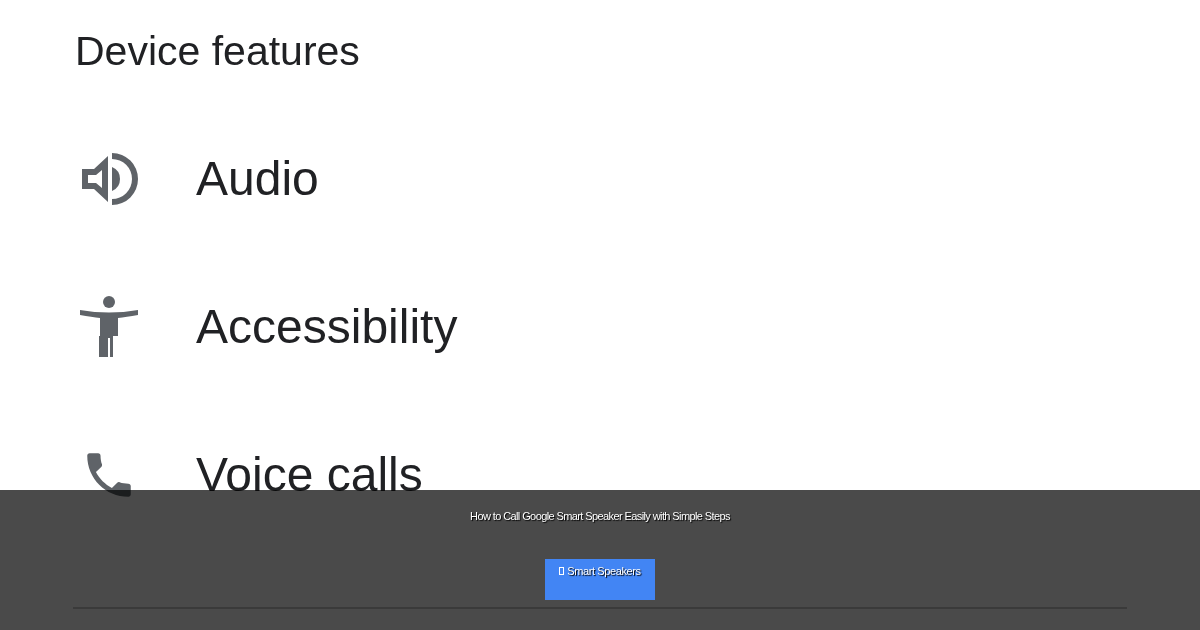 This screenshot has width=1200, height=630. Describe the element at coordinates (257, 179) in the screenshot. I see `feature-label: Audio` at that location.